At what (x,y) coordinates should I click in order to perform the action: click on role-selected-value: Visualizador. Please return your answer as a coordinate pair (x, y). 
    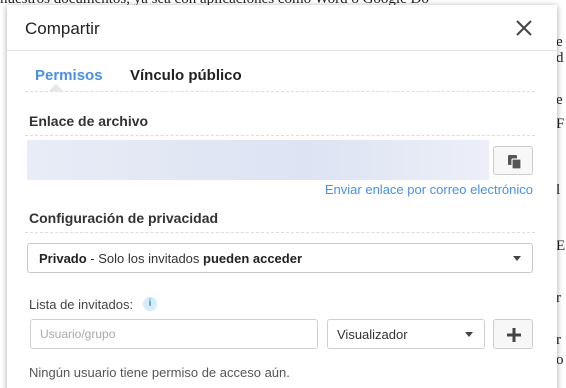
    Looking at the image, I should click on (372, 334).